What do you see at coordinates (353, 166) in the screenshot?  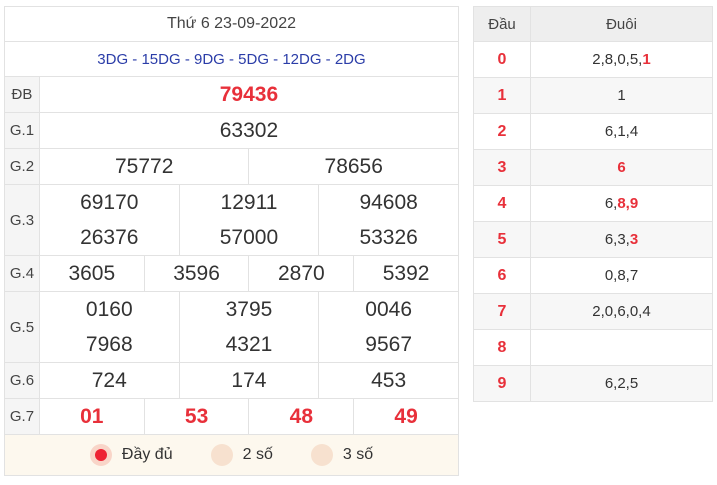 I see `prize-g2-number: 78656` at bounding box center [353, 166].